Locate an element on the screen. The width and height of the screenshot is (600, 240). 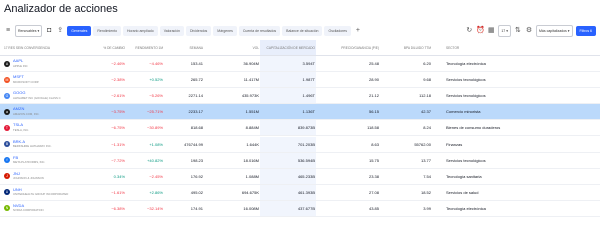
eps-cell: 3.99 is located at coordinates (427, 208).